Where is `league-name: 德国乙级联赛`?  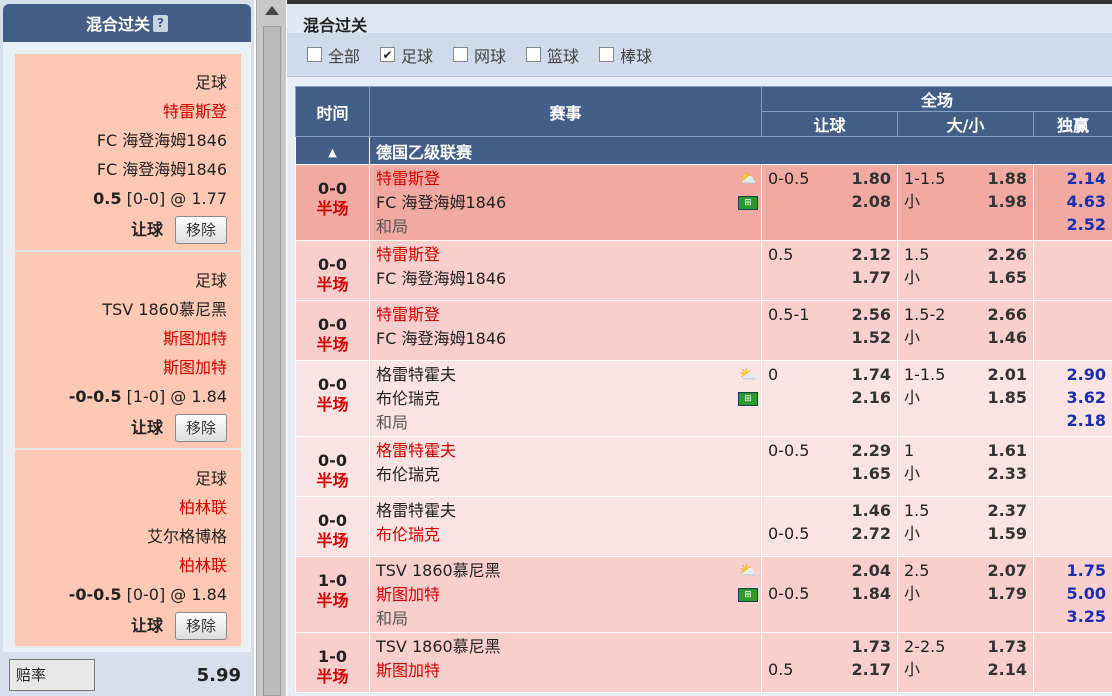
league-name: 德国乙级联赛 is located at coordinates (740, 150).